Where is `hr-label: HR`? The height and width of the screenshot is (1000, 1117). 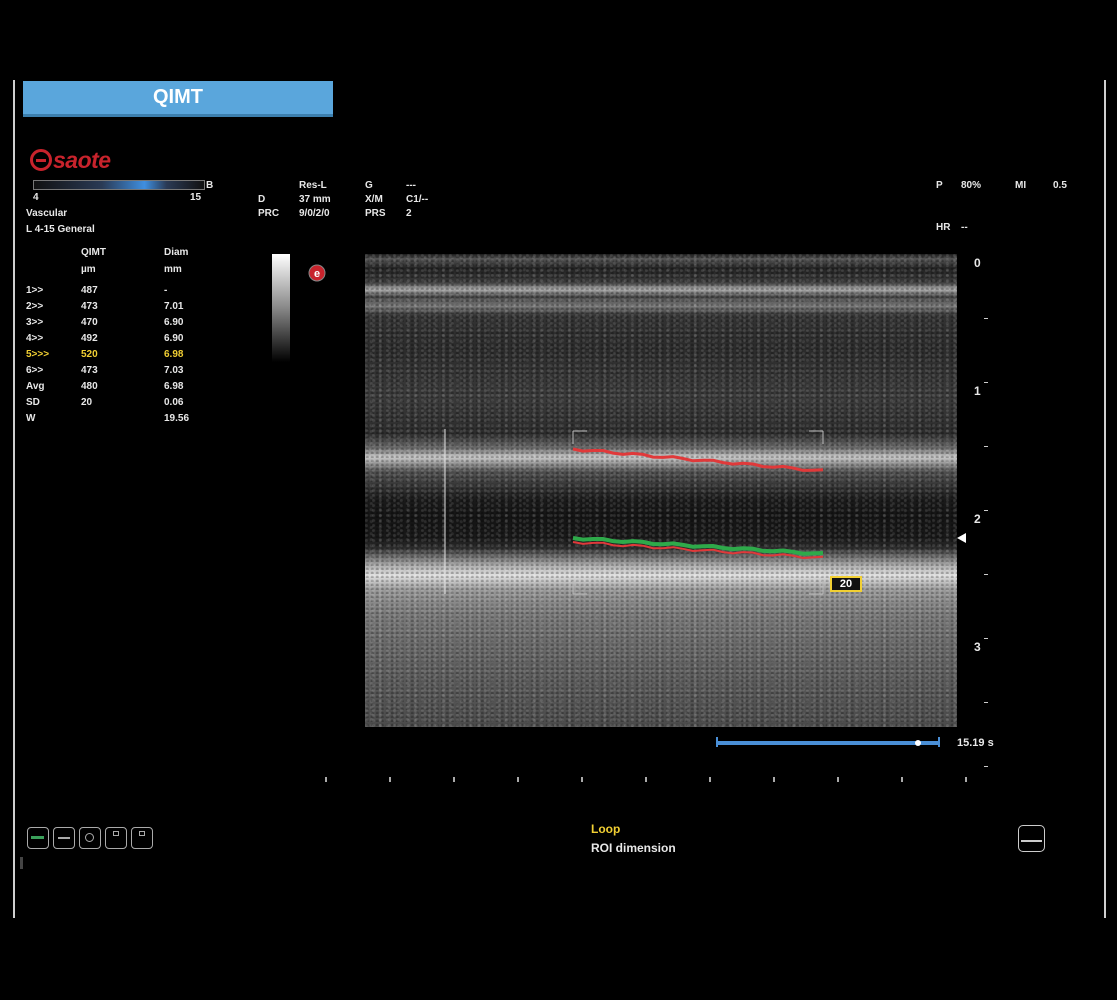
hr-label: HR is located at coordinates (943, 227).